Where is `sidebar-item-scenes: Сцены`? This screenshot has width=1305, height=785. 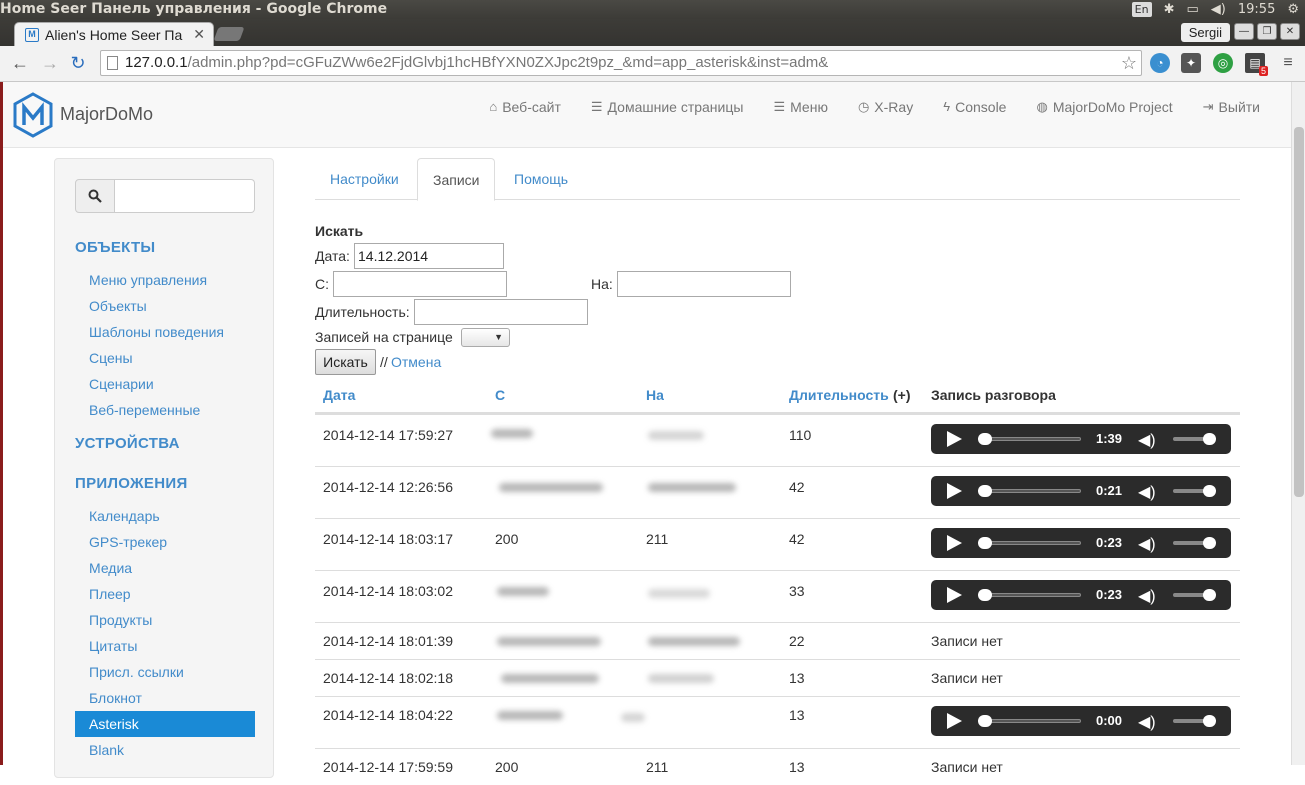 sidebar-item-scenes: Сцены is located at coordinates (165, 358).